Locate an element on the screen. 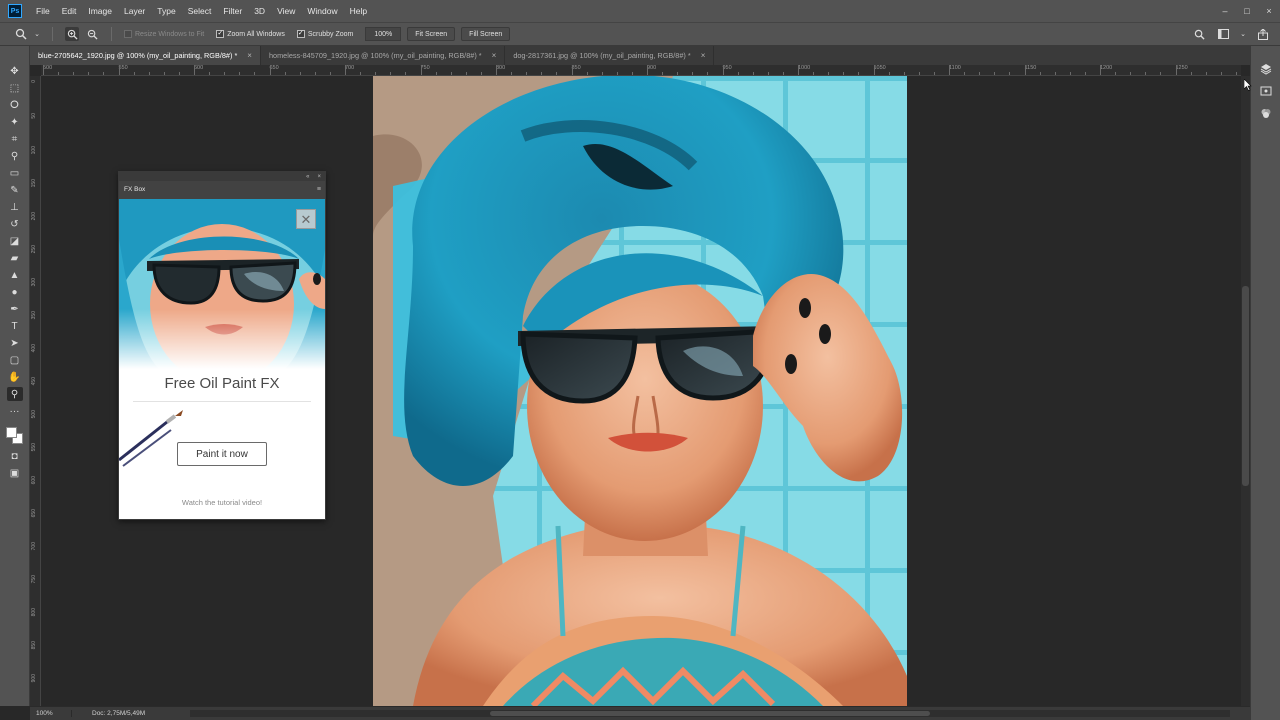  lasso-tool-icon: ⵔ is located at coordinates (15, 105).